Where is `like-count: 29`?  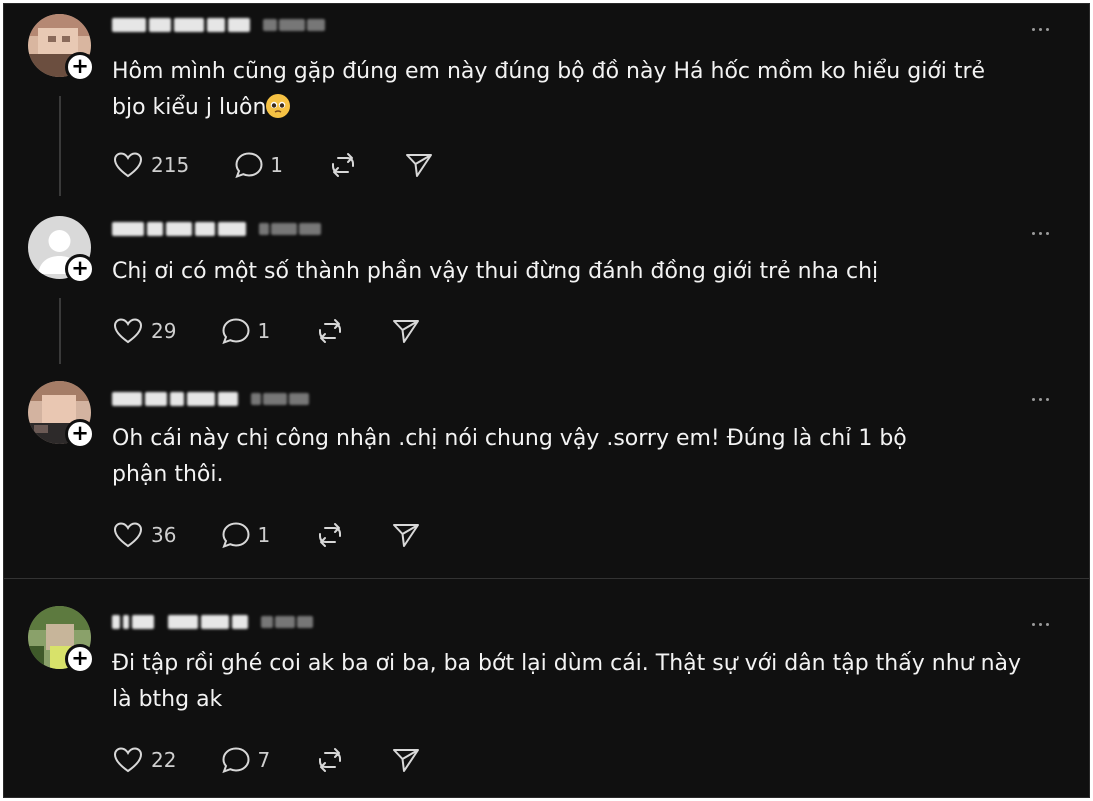 like-count: 29 is located at coordinates (164, 331).